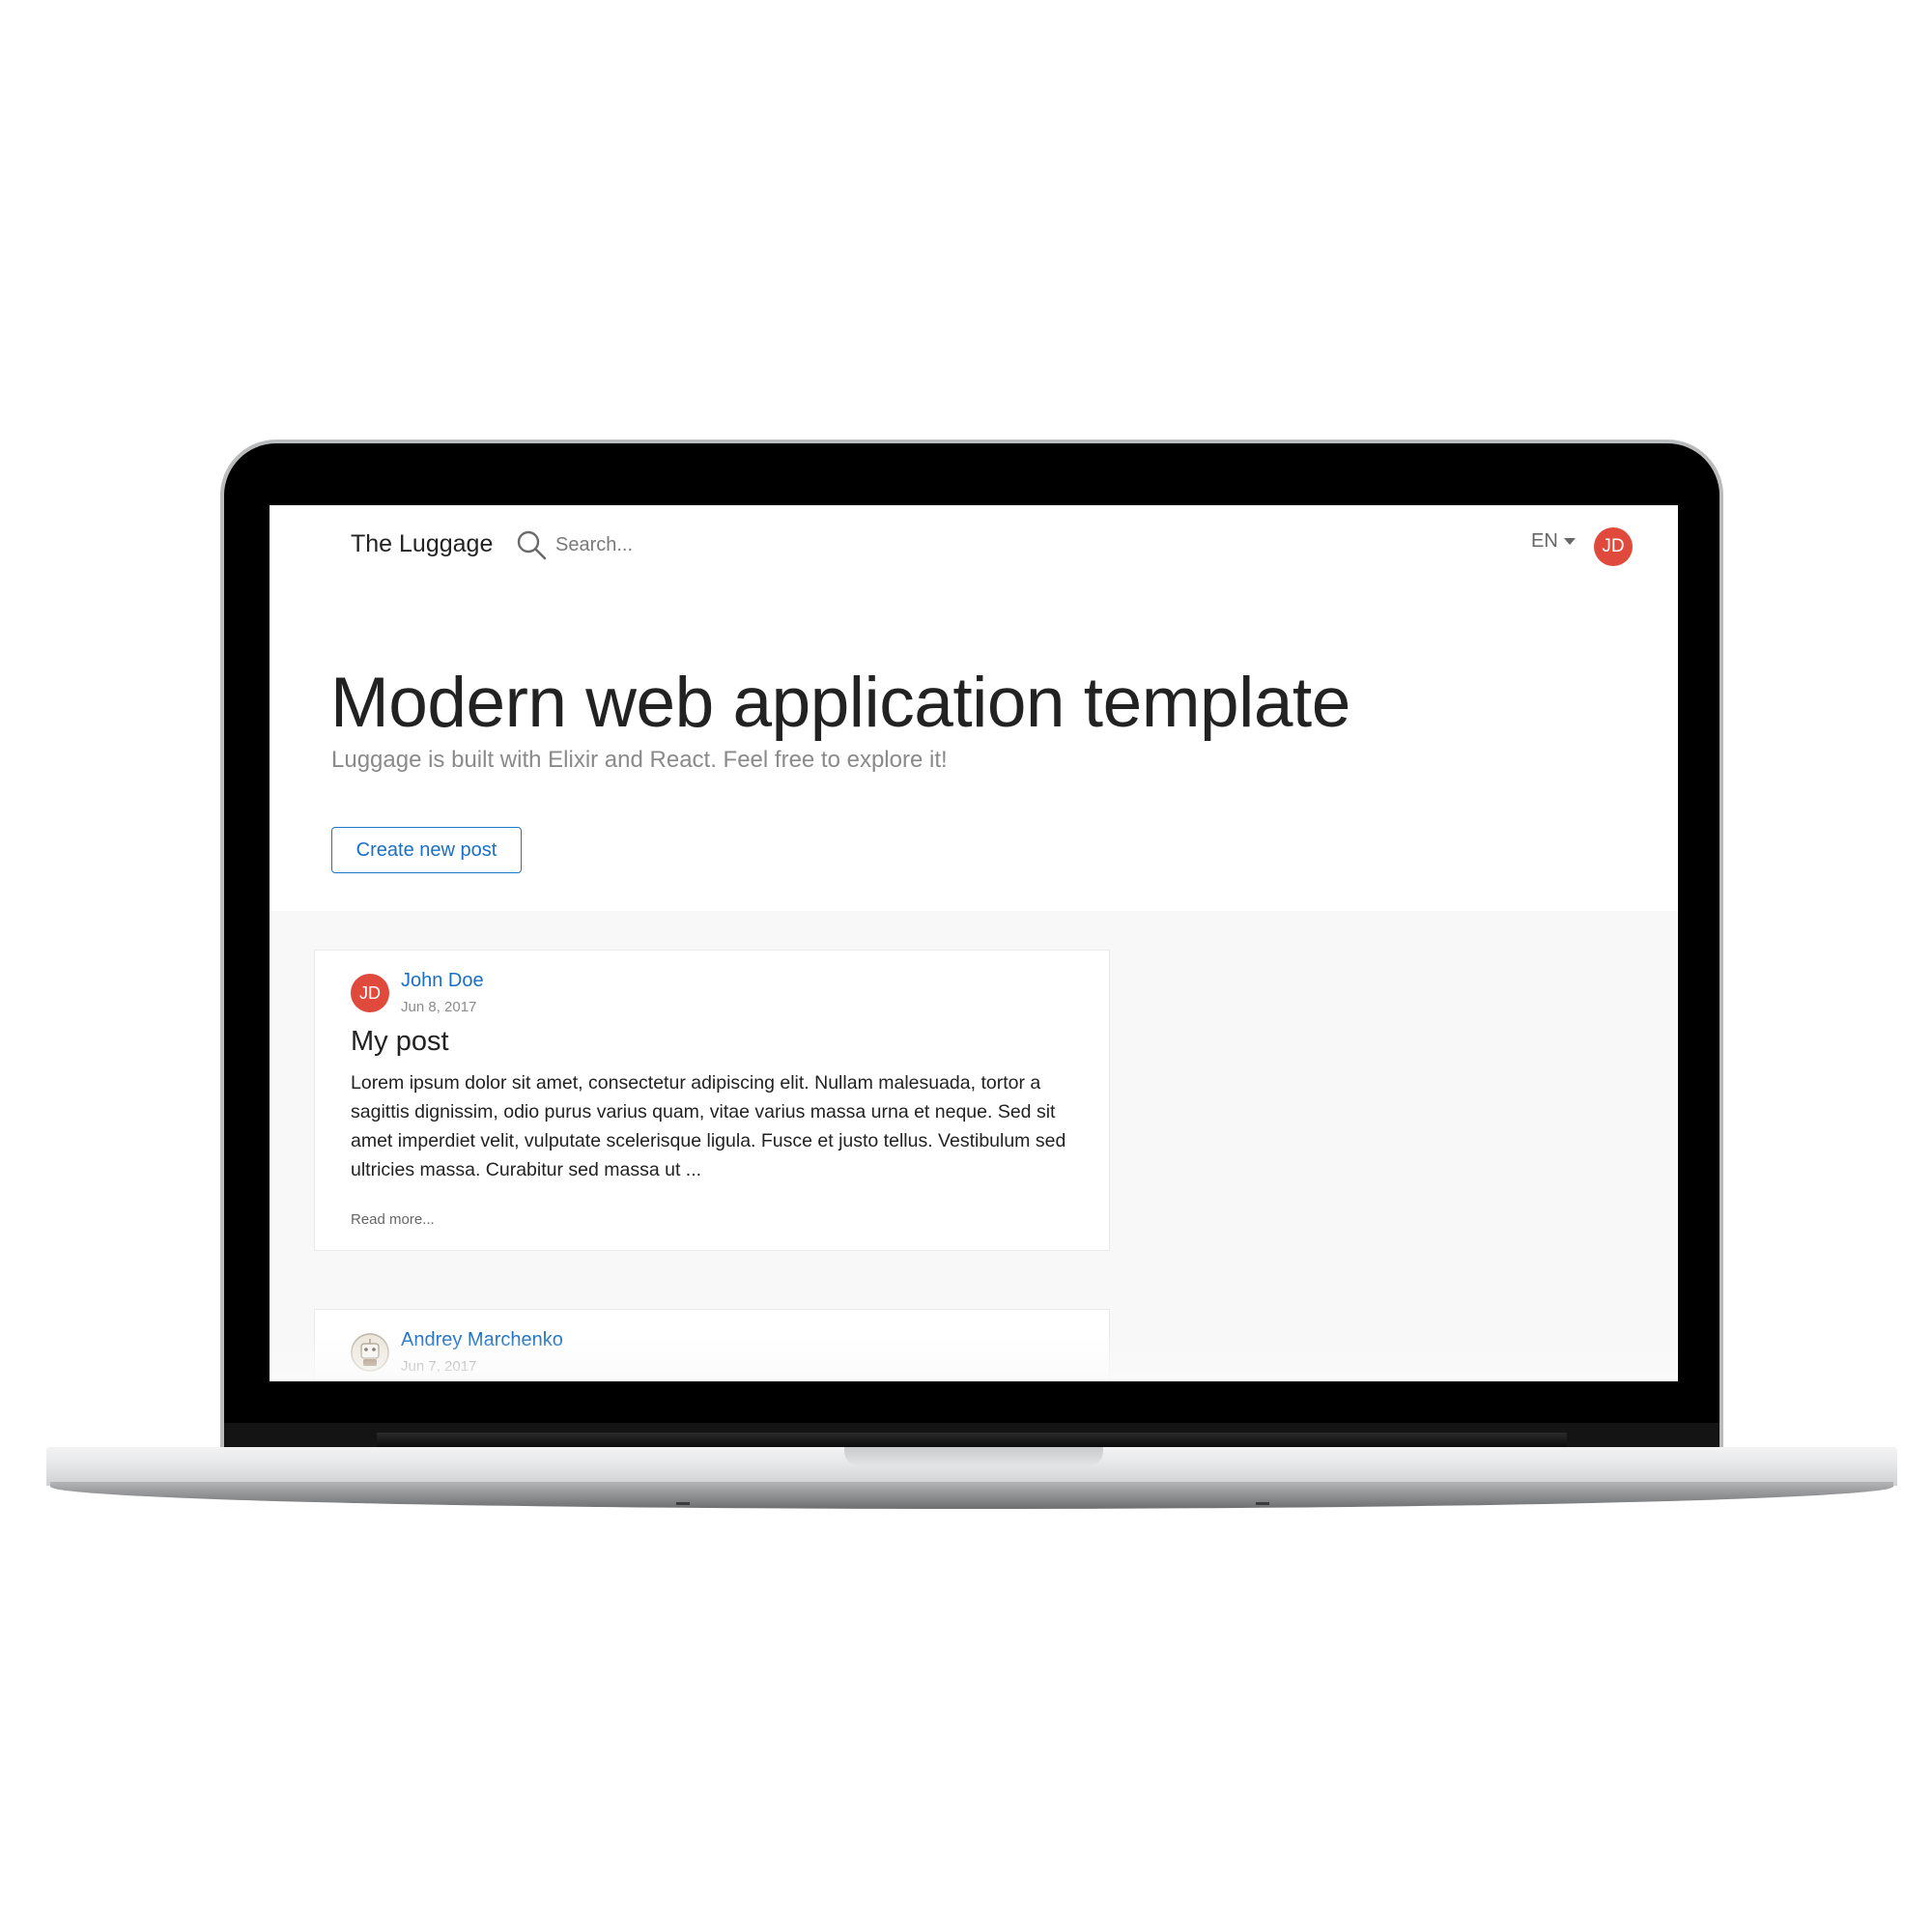  Describe the element at coordinates (974, 543) in the screenshot. I see `navbar: The Luggage EN JD` at that location.